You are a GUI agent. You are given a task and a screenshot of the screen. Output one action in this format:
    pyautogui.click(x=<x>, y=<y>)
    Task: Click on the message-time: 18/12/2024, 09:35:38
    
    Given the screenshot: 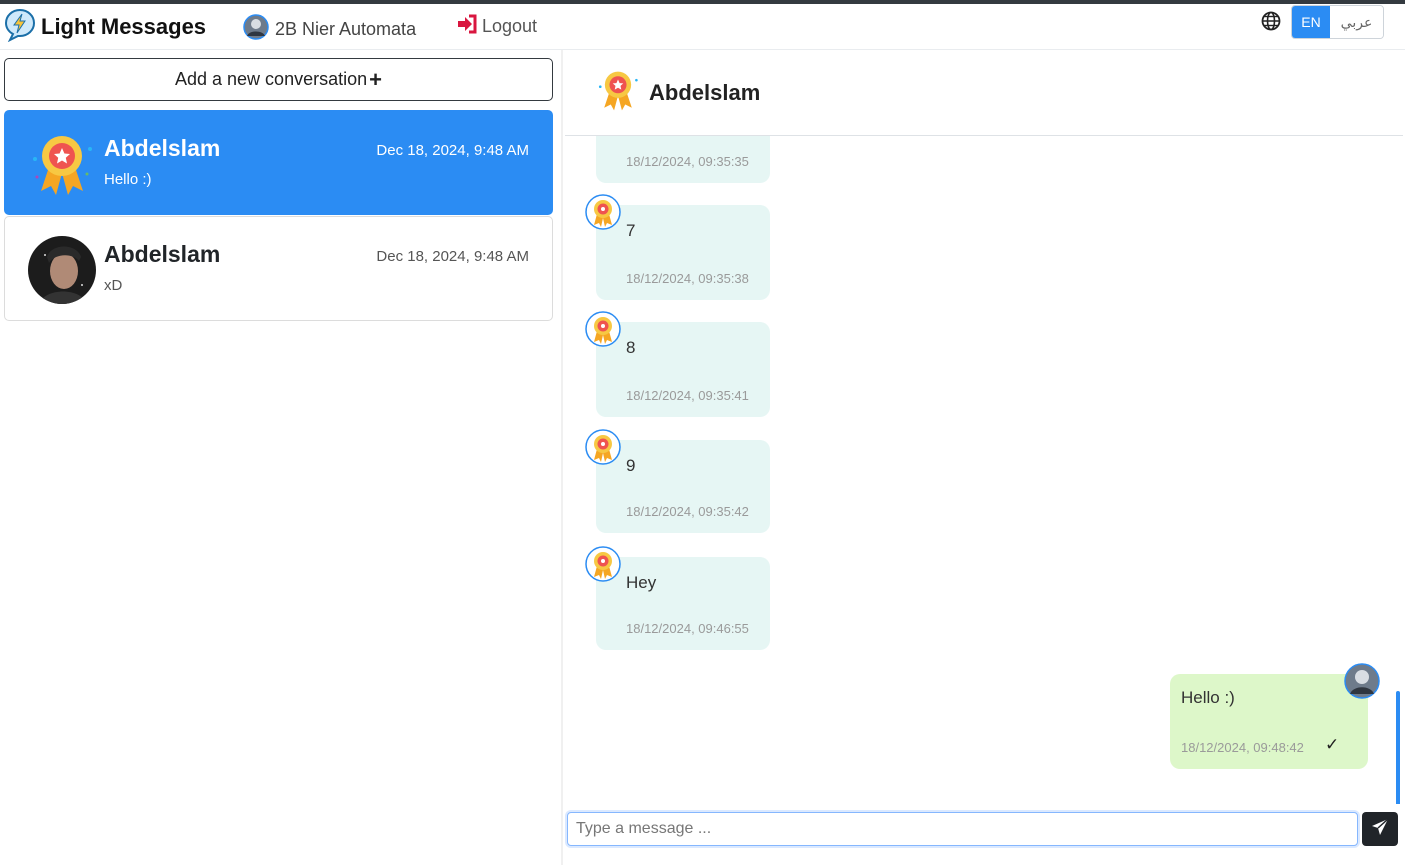 What is the action you would take?
    pyautogui.click(x=687, y=278)
    